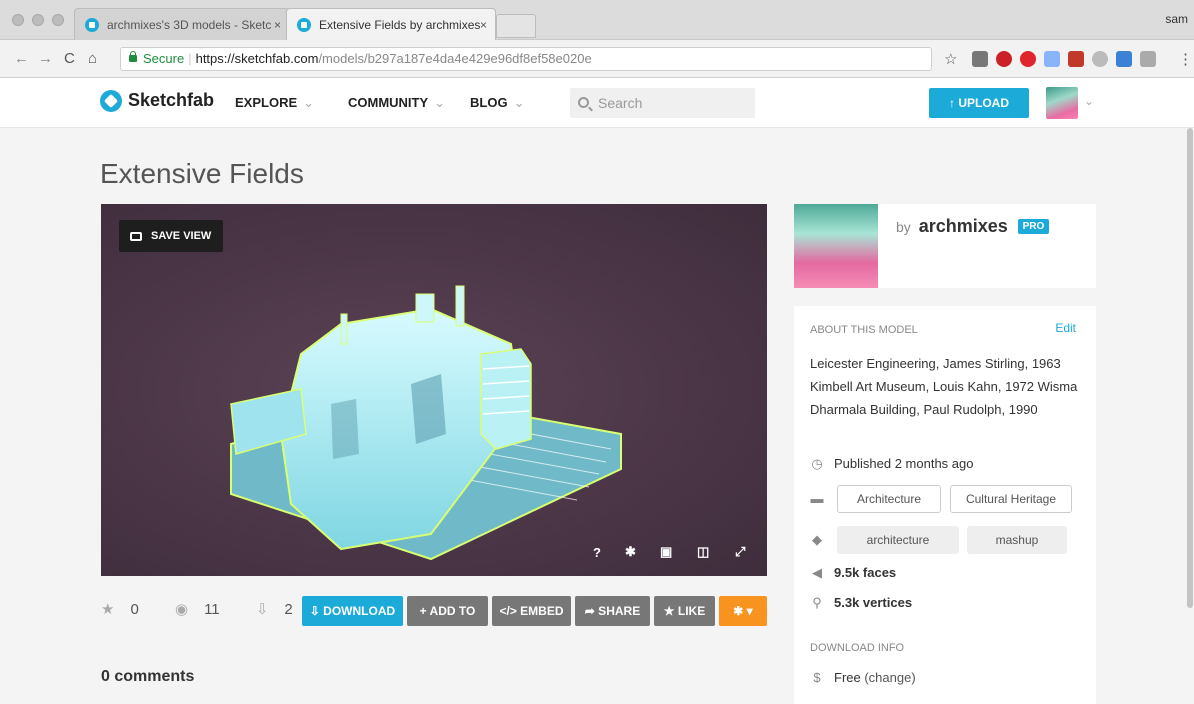 The width and height of the screenshot is (1194, 704). What do you see at coordinates (743, 611) in the screenshot?
I see `model-settings-button: ✱ ▾` at bounding box center [743, 611].